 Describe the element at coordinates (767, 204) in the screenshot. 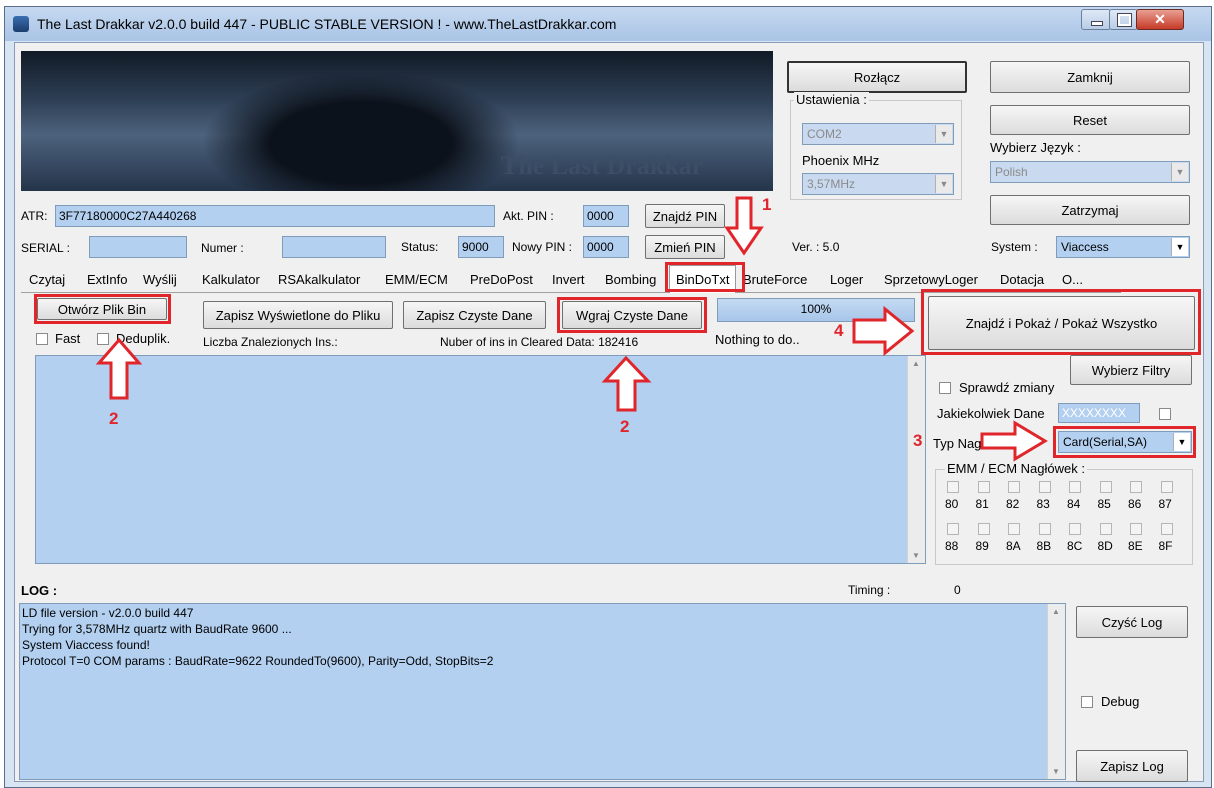

I see `annotation-number: 1` at that location.